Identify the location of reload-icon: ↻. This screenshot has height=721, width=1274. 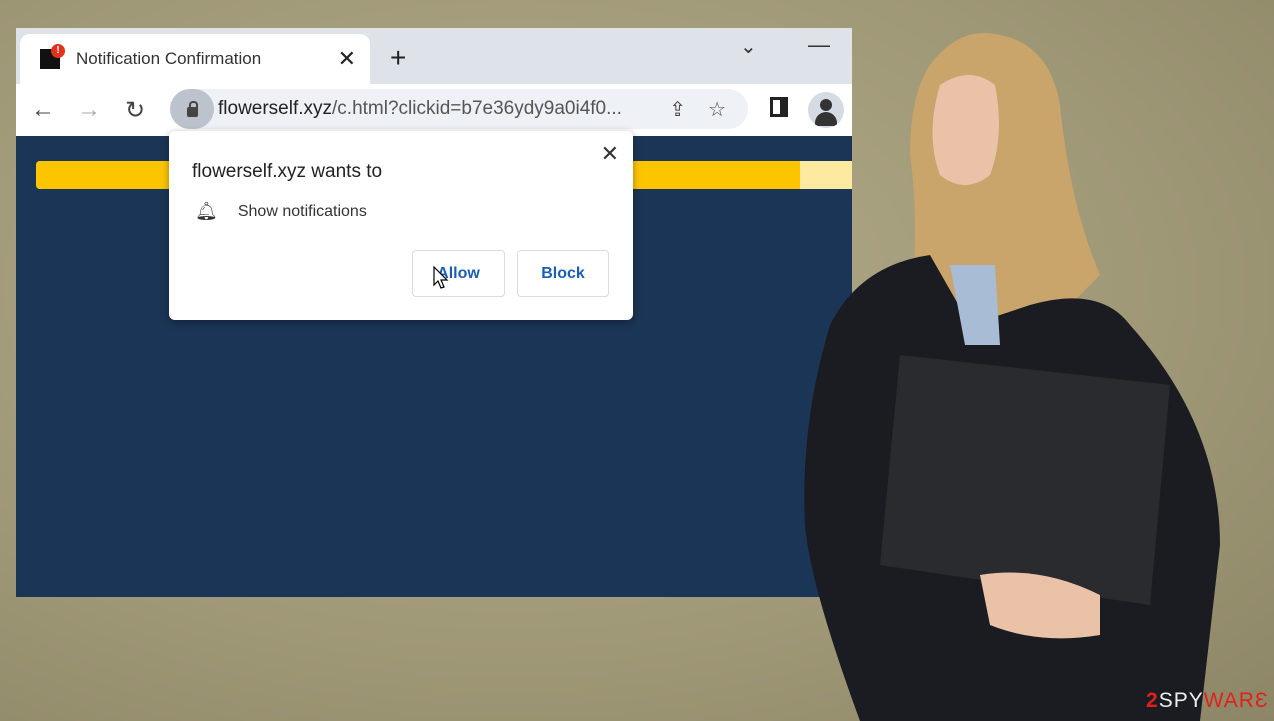
(135, 110).